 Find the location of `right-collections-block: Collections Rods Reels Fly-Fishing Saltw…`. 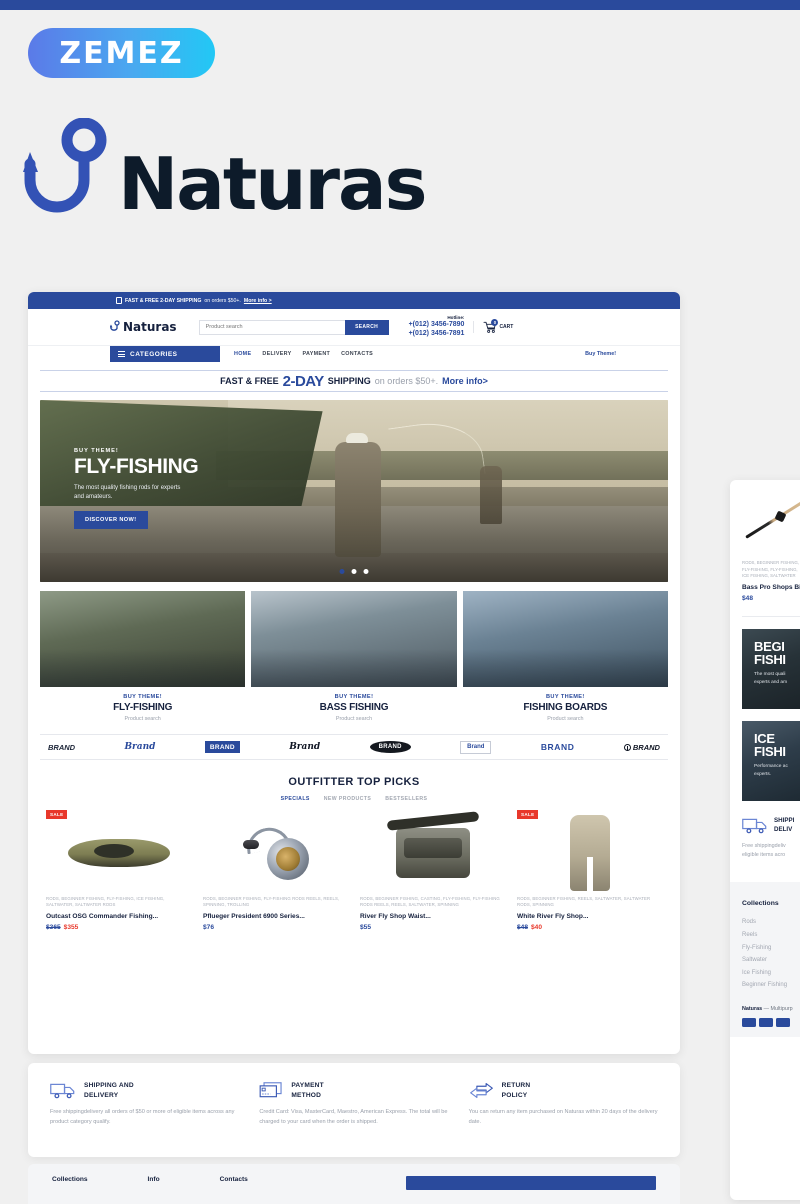

right-collections-block: Collections Rods Reels Fly-Fishing Saltw… is located at coordinates (765, 959).